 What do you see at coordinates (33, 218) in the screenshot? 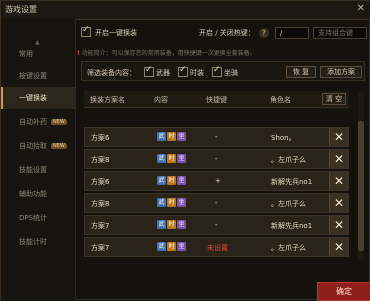
I see `sidebar-item-label: DPS统计` at bounding box center [33, 218].